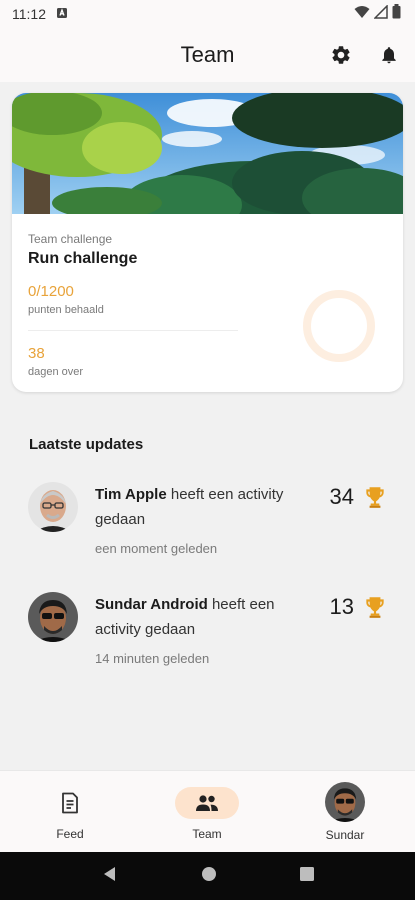  I want to click on challenge-title: Run challenge, so click(83, 258).